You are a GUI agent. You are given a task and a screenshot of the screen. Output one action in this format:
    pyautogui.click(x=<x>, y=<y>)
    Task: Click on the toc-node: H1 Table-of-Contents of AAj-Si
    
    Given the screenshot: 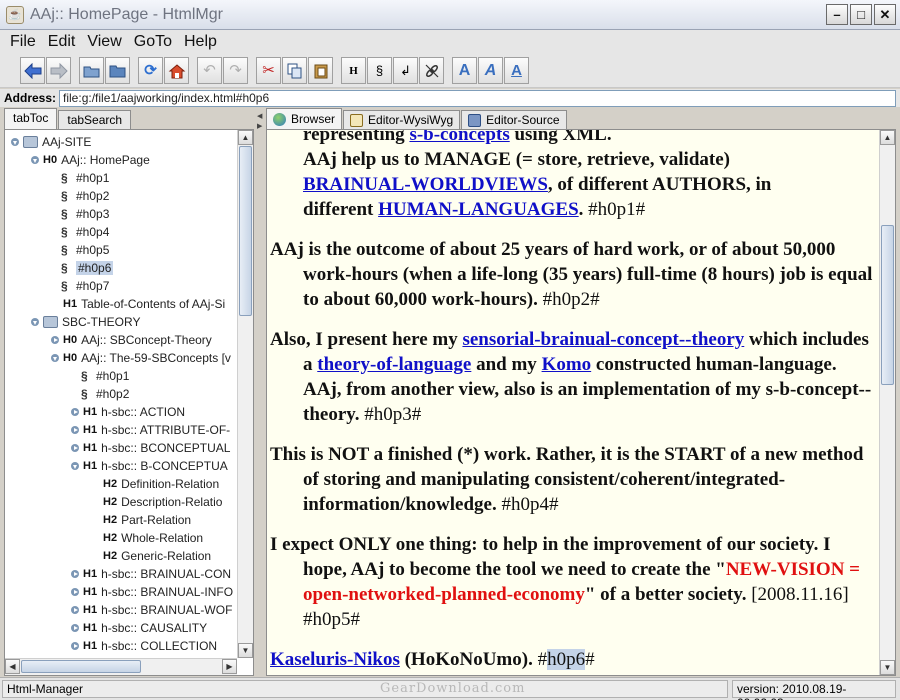 What is the action you would take?
    pyautogui.click(x=138, y=304)
    